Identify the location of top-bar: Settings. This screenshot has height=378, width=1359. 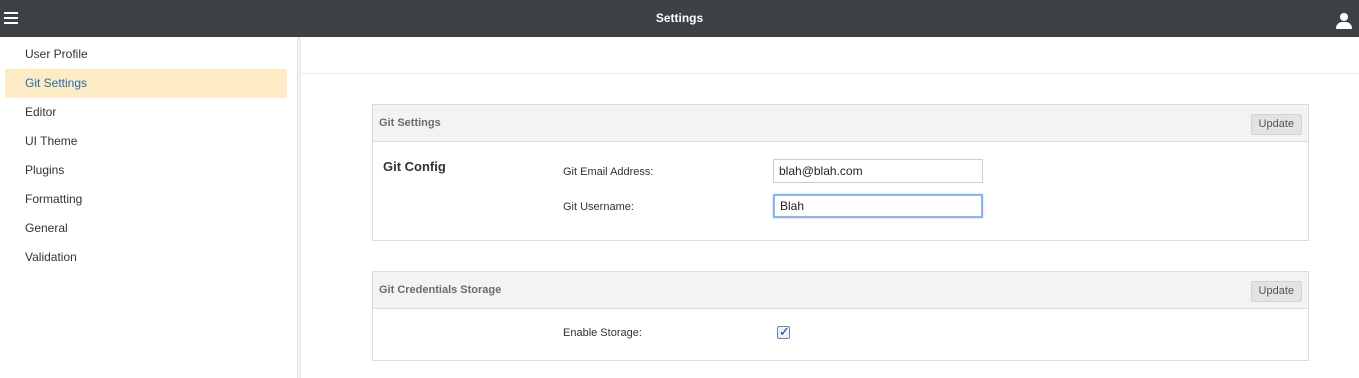
(679, 18).